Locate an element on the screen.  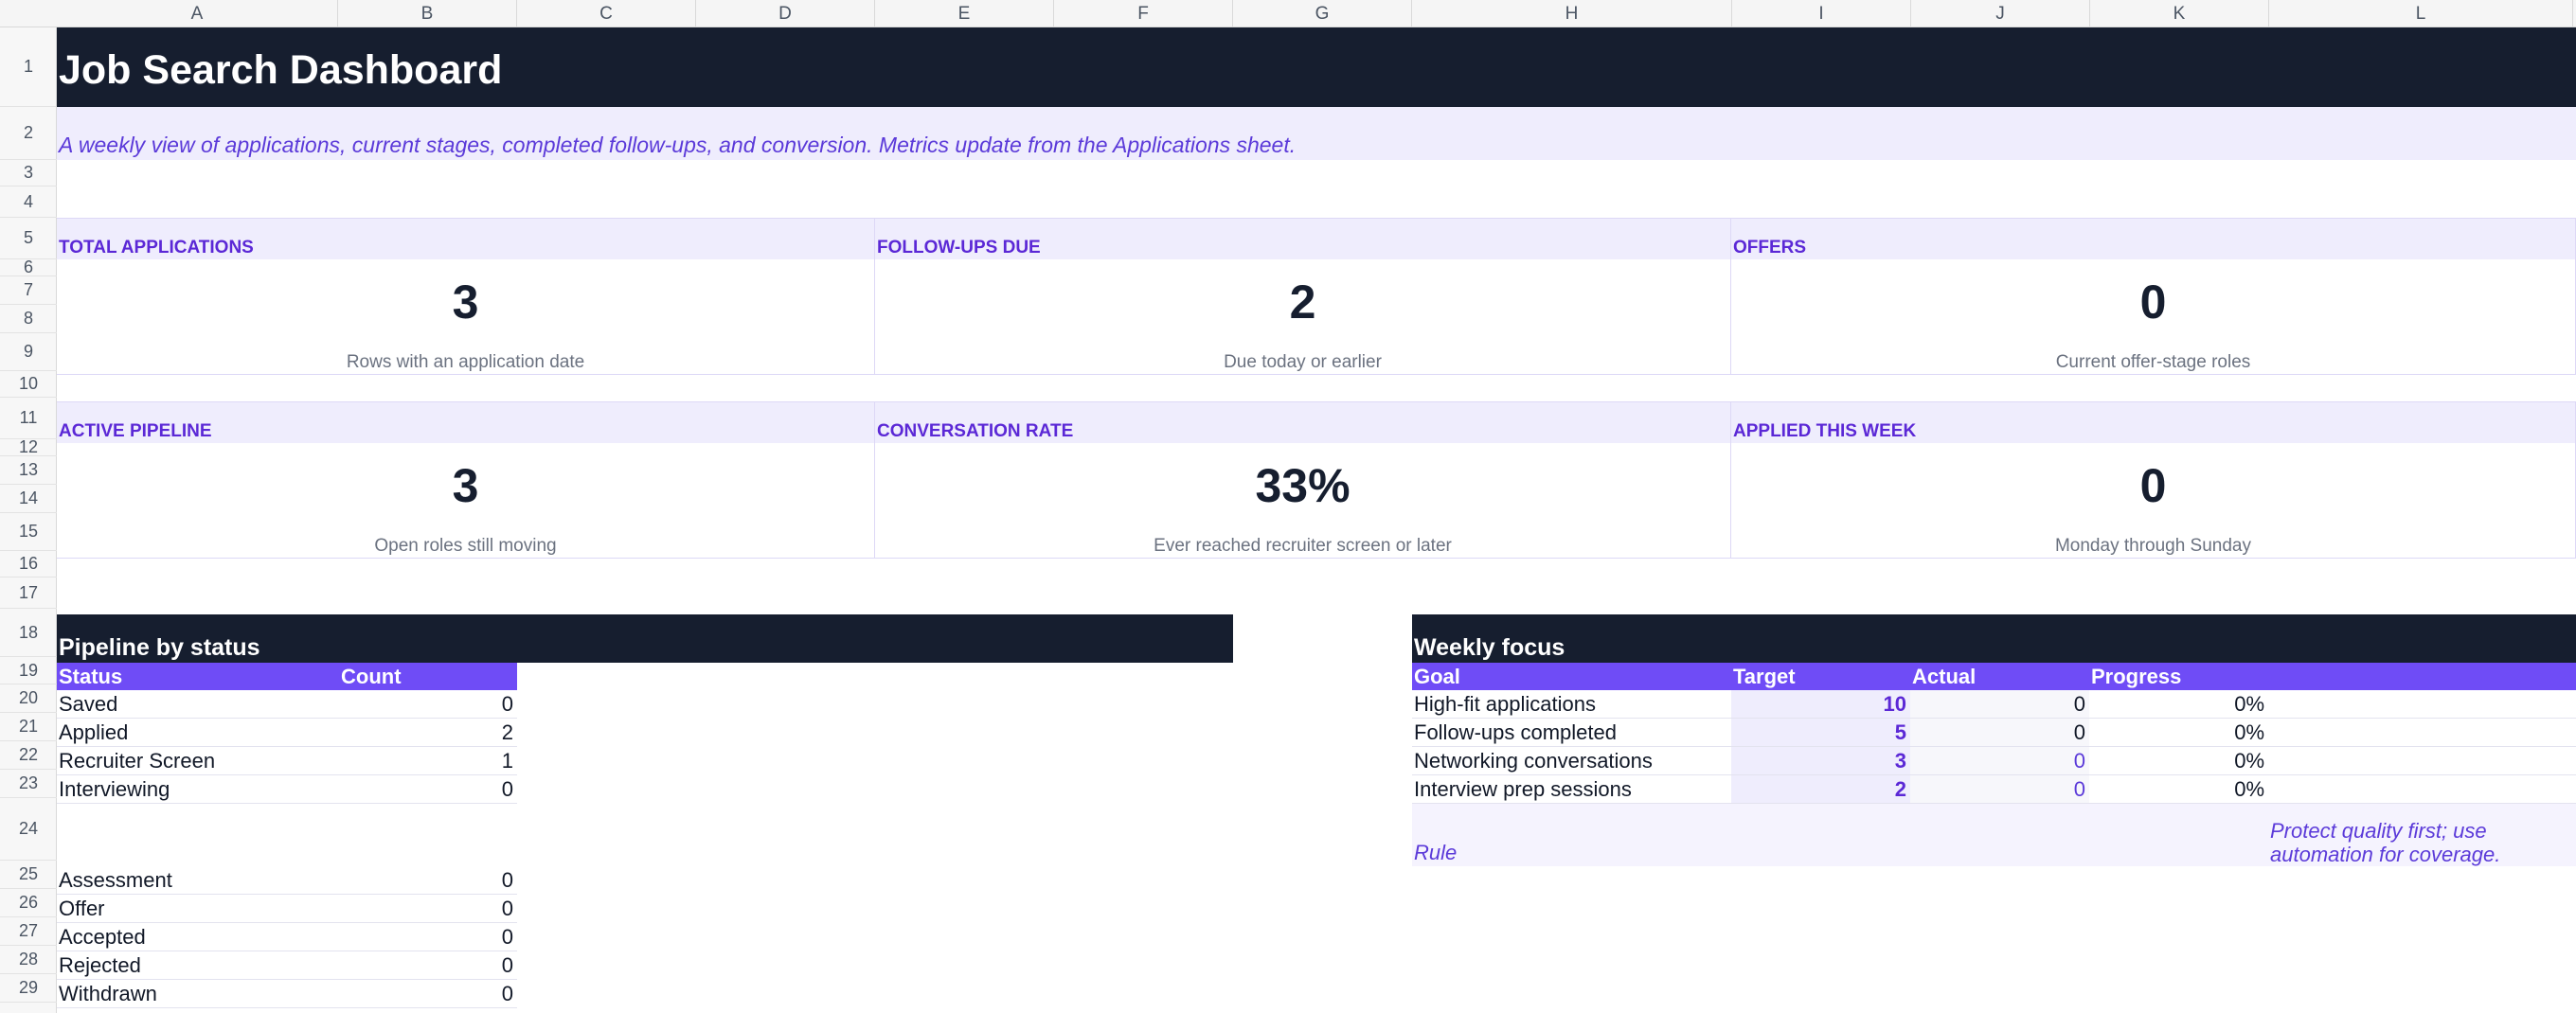
pipeline-row: Offer 0 is located at coordinates (287, 909).